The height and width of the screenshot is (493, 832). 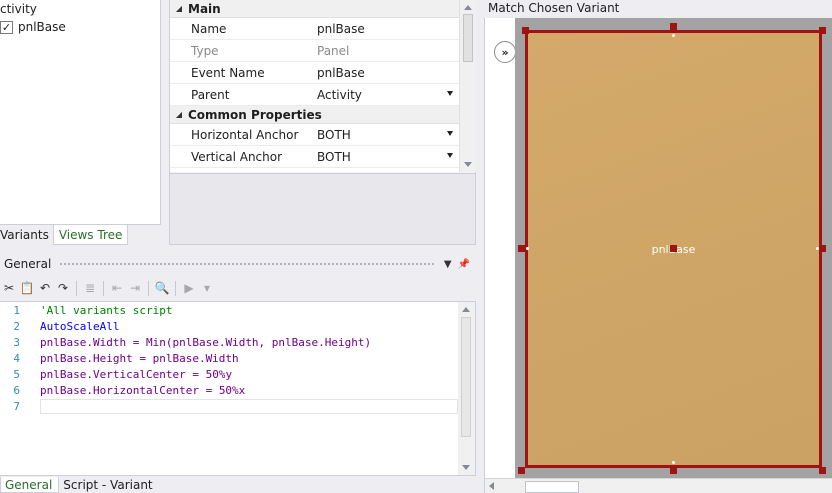 I want to click on code-text: AutoScaleAll, so click(x=69, y=327).